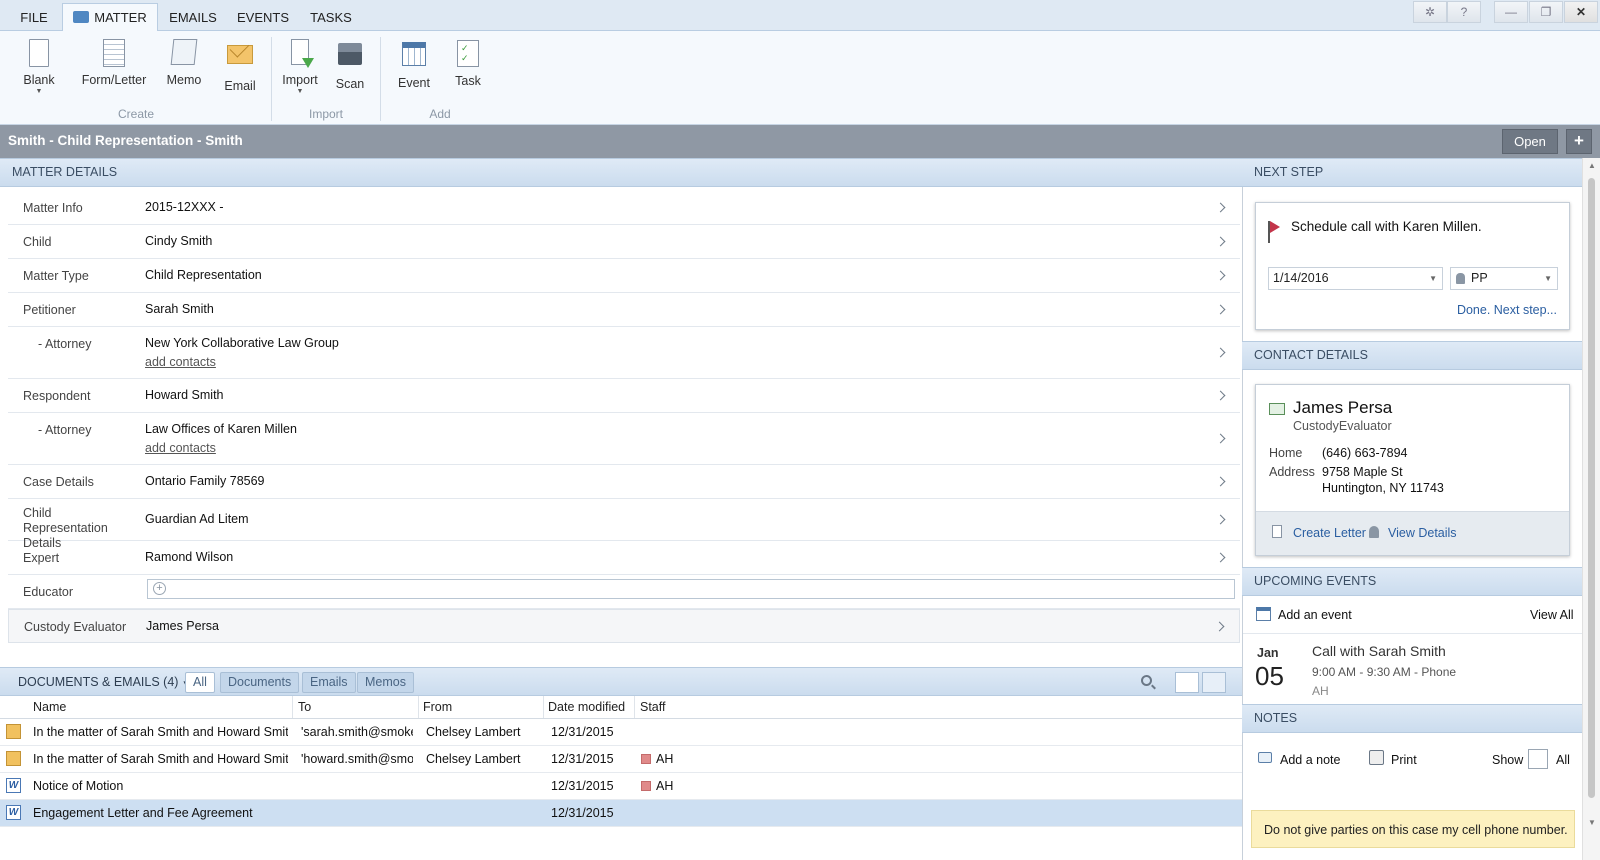  Describe the element at coordinates (624, 482) in the screenshot. I see `detail-row-case-details: Case Details Ontario Family 78569` at that location.